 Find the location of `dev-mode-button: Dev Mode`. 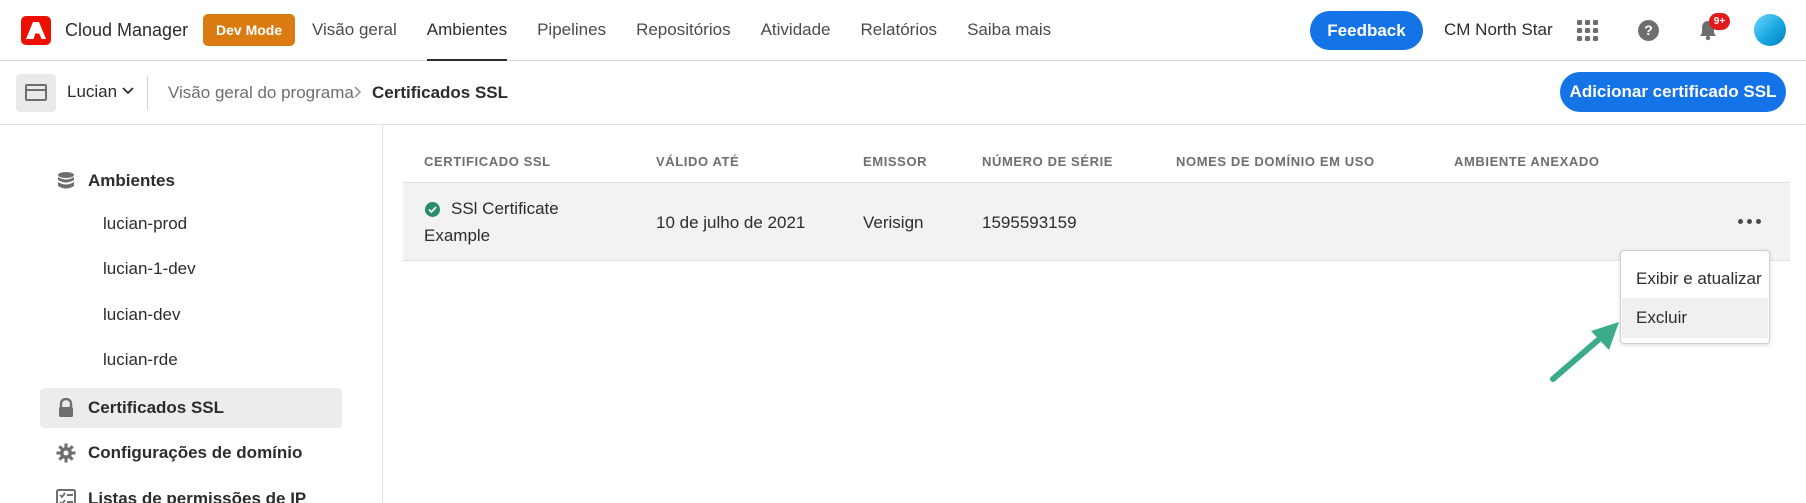

dev-mode-button: Dev Mode is located at coordinates (249, 30).